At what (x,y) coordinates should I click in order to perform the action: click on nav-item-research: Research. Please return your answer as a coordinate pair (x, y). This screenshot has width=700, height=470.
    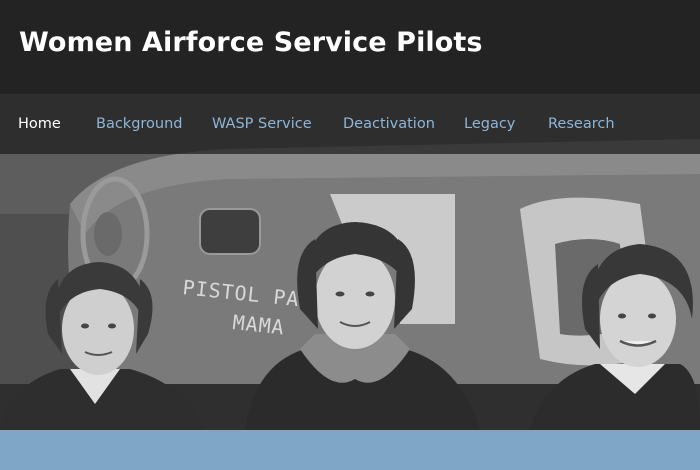
    Looking at the image, I should click on (581, 124).